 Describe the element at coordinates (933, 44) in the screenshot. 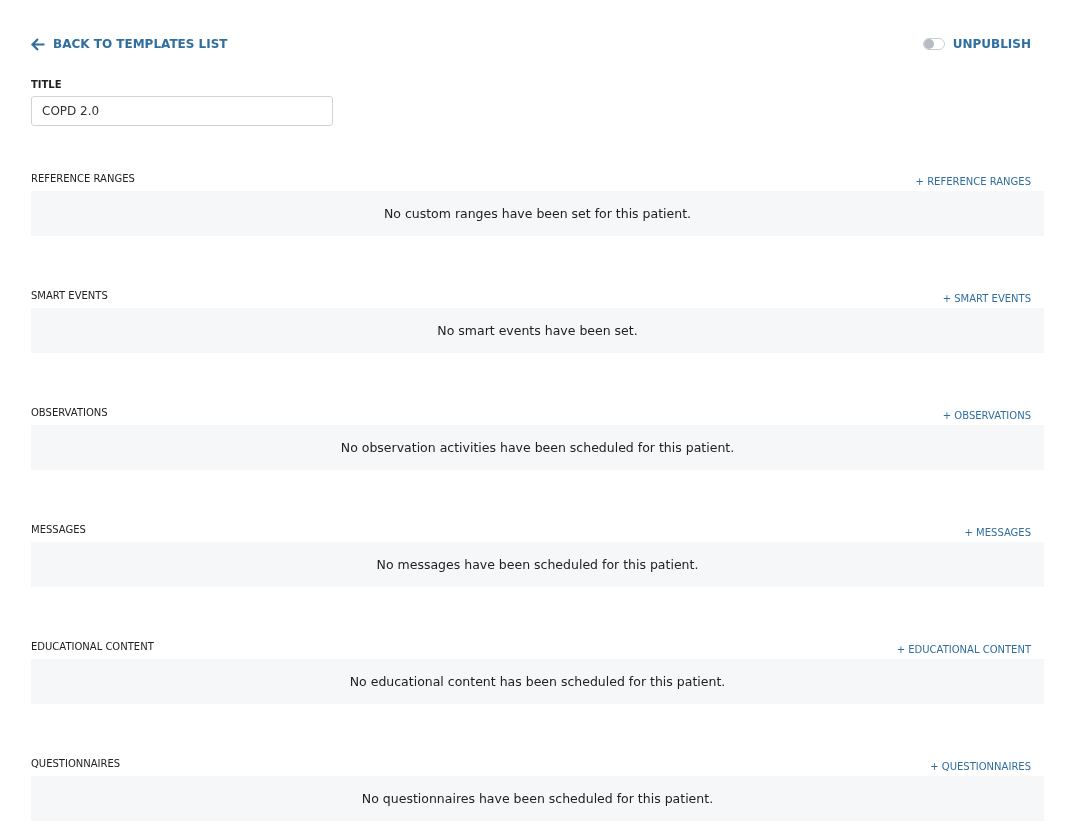

I see `toggle-switch` at that location.